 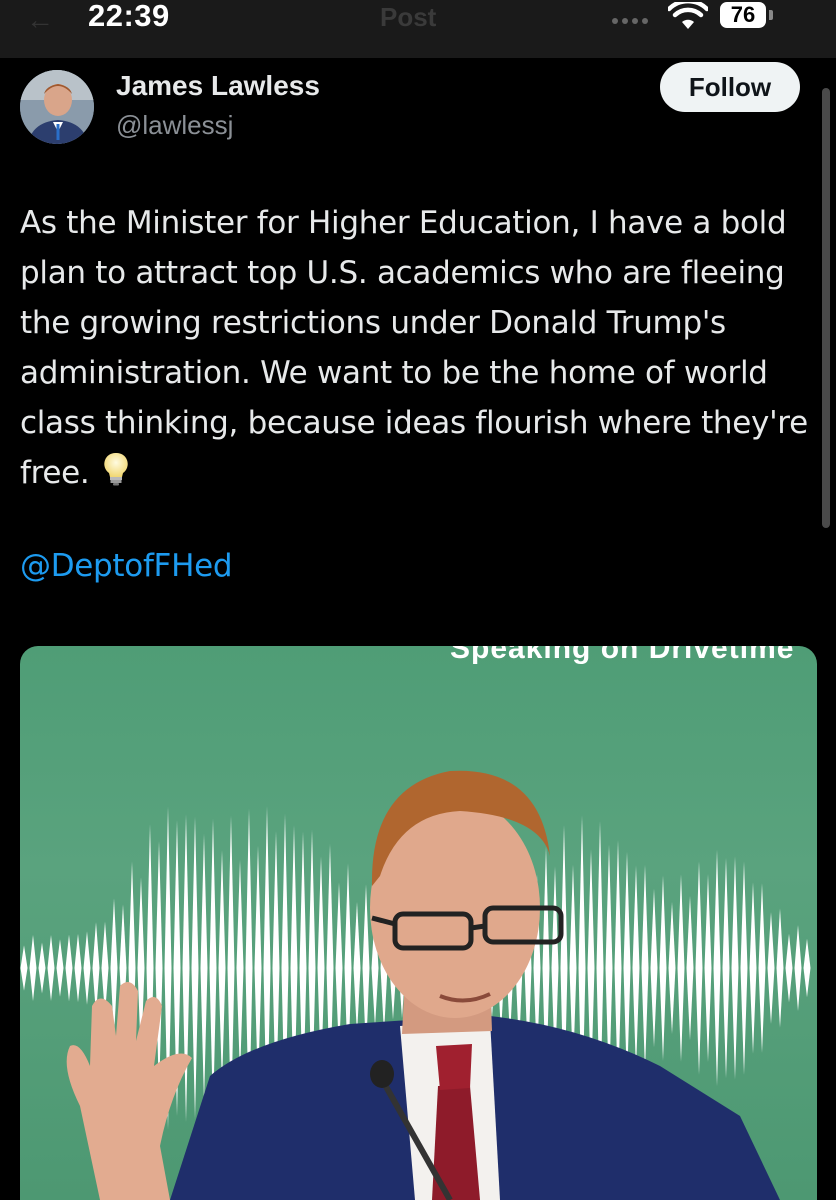 I want to click on header-title: Post, so click(x=408, y=17).